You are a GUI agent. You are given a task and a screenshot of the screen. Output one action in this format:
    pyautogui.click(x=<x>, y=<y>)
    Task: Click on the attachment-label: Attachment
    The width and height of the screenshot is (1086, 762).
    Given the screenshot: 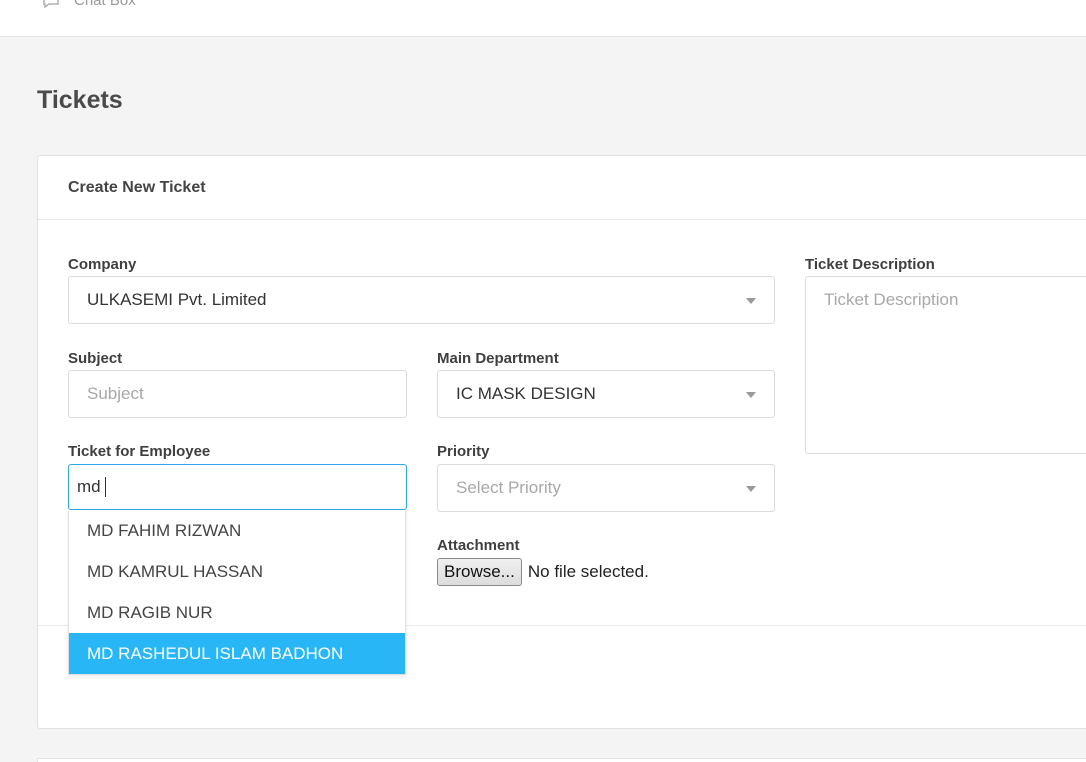 What is the action you would take?
    pyautogui.click(x=478, y=545)
    